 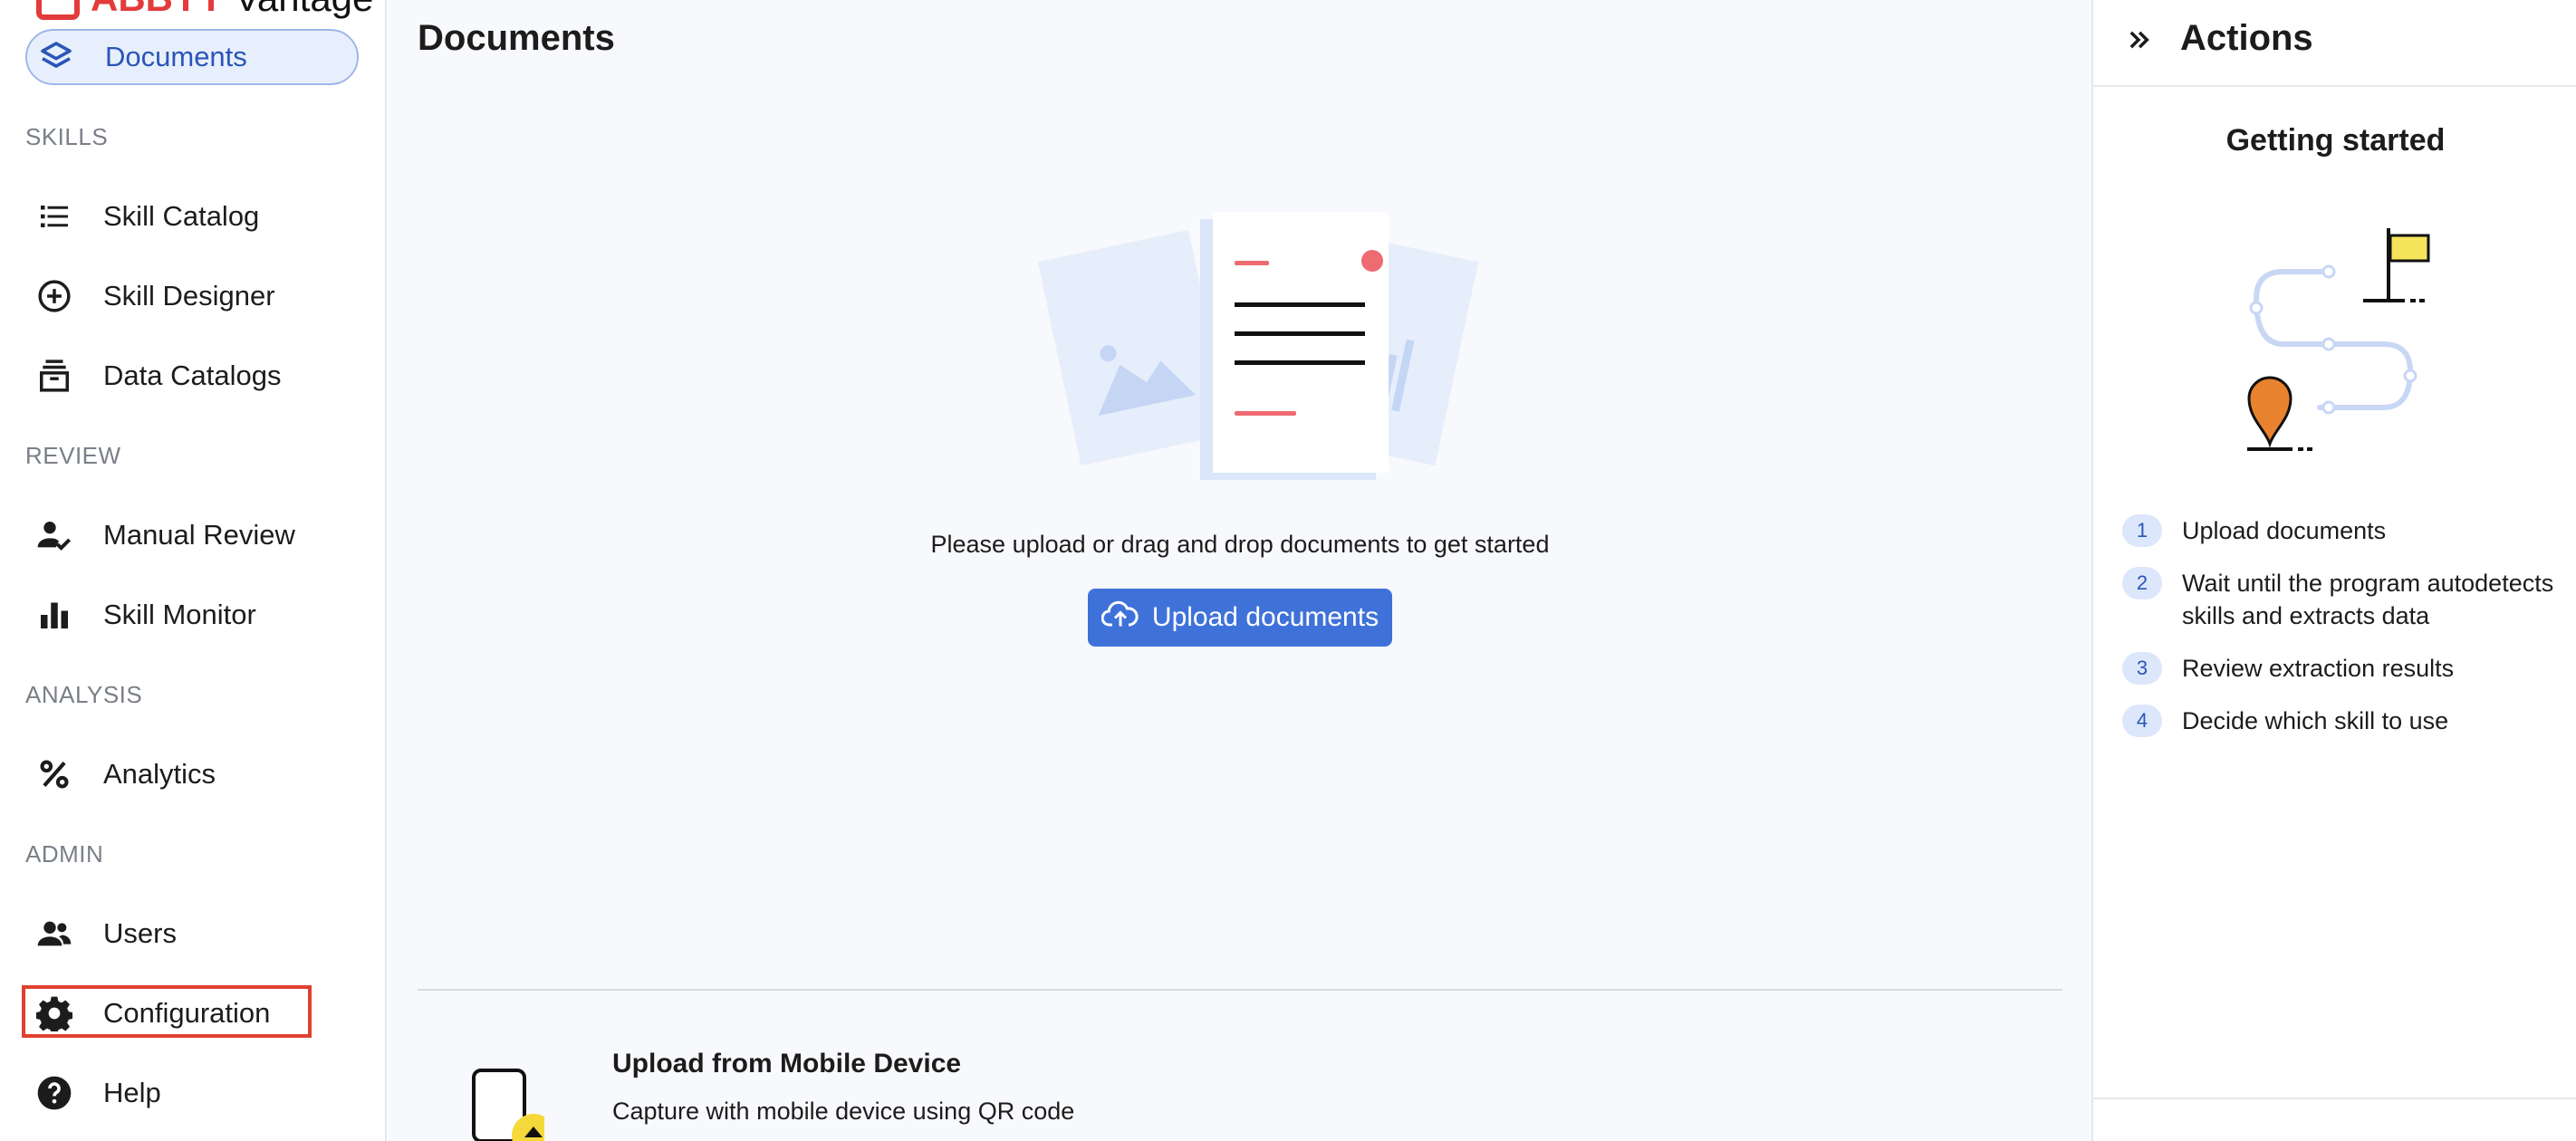 What do you see at coordinates (54, 535) in the screenshot?
I see `user-check-icon` at bounding box center [54, 535].